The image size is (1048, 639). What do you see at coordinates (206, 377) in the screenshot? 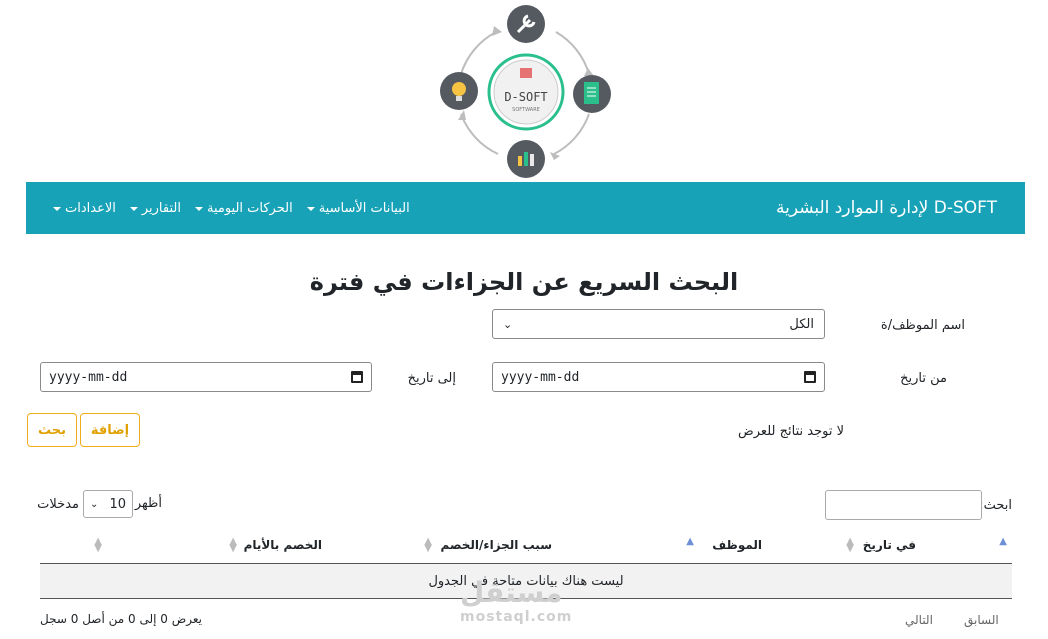
I see `to-date-input: yyyy-mm-dd` at bounding box center [206, 377].